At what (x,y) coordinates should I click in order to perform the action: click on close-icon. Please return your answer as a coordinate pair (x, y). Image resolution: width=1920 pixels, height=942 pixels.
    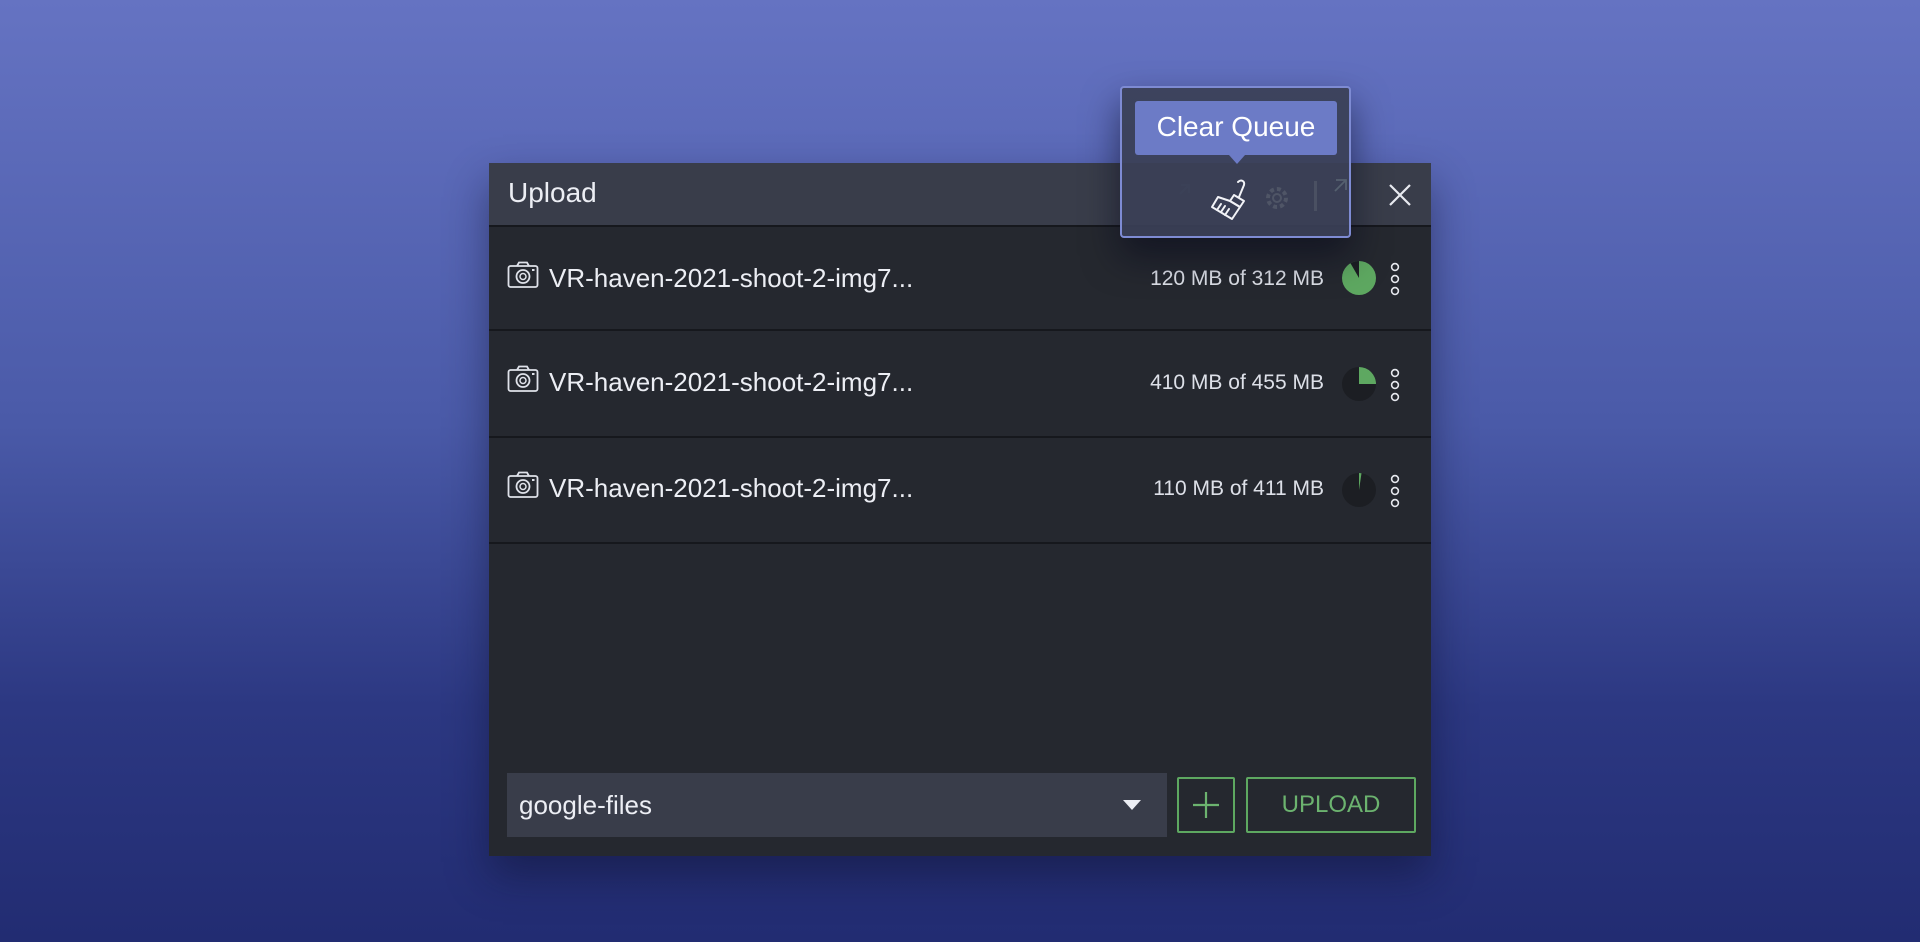
    Looking at the image, I should click on (1400, 195).